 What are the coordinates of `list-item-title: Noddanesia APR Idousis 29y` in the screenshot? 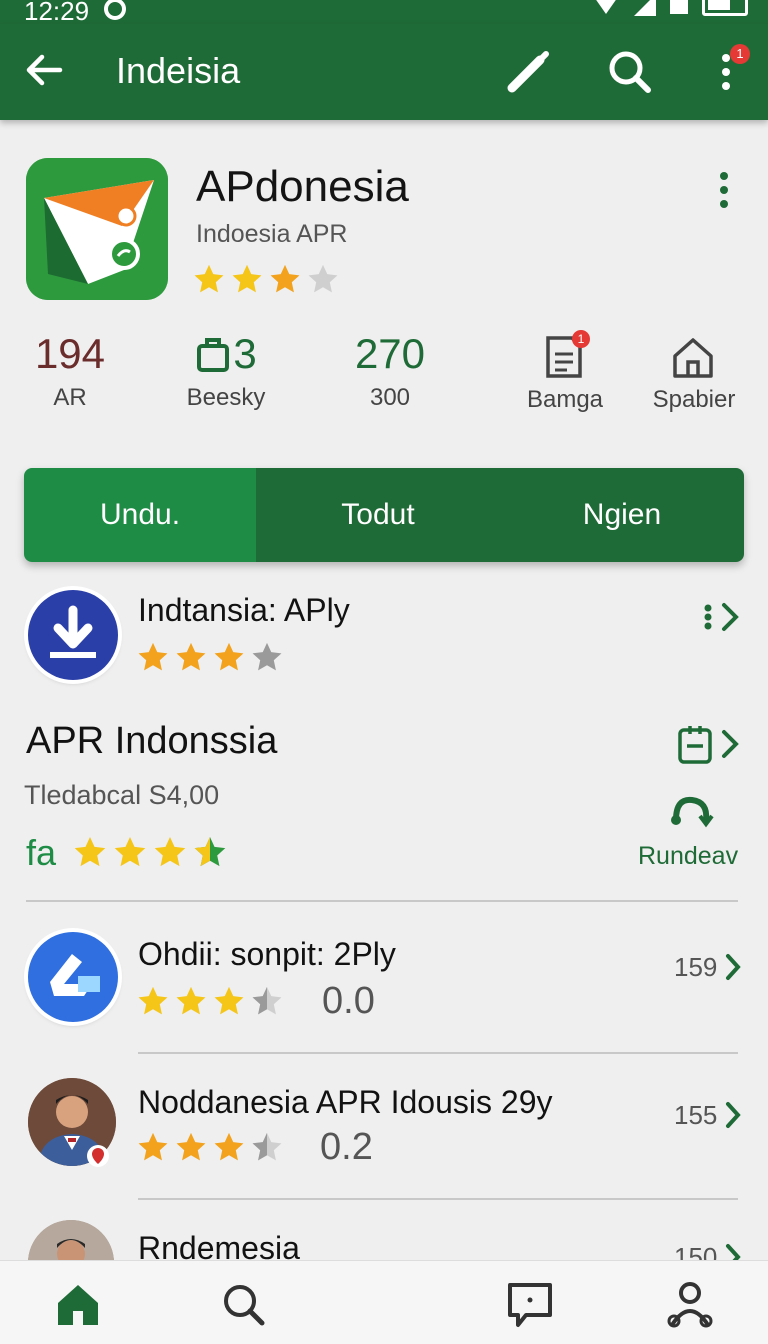 It's located at (345, 1102).